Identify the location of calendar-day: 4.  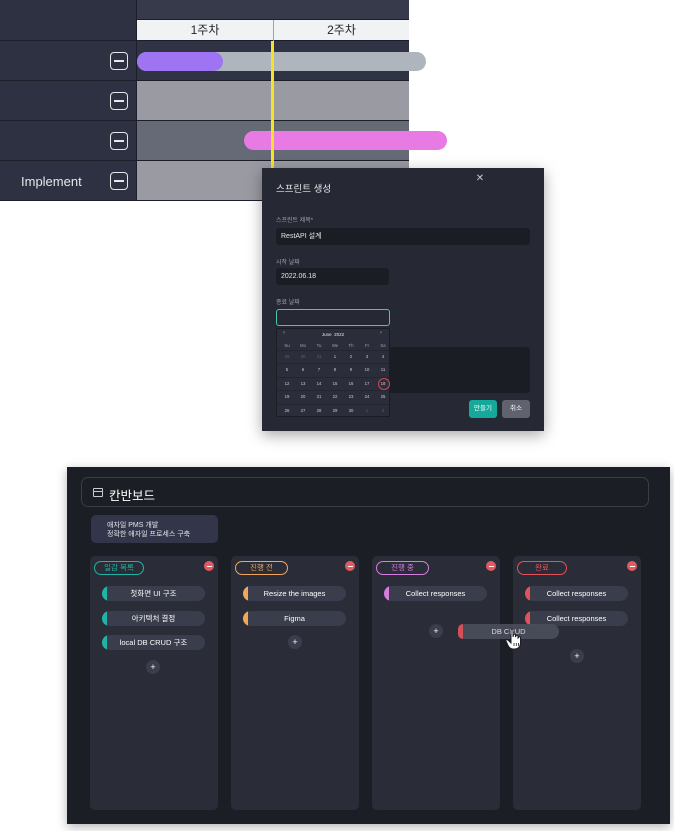
(383, 356).